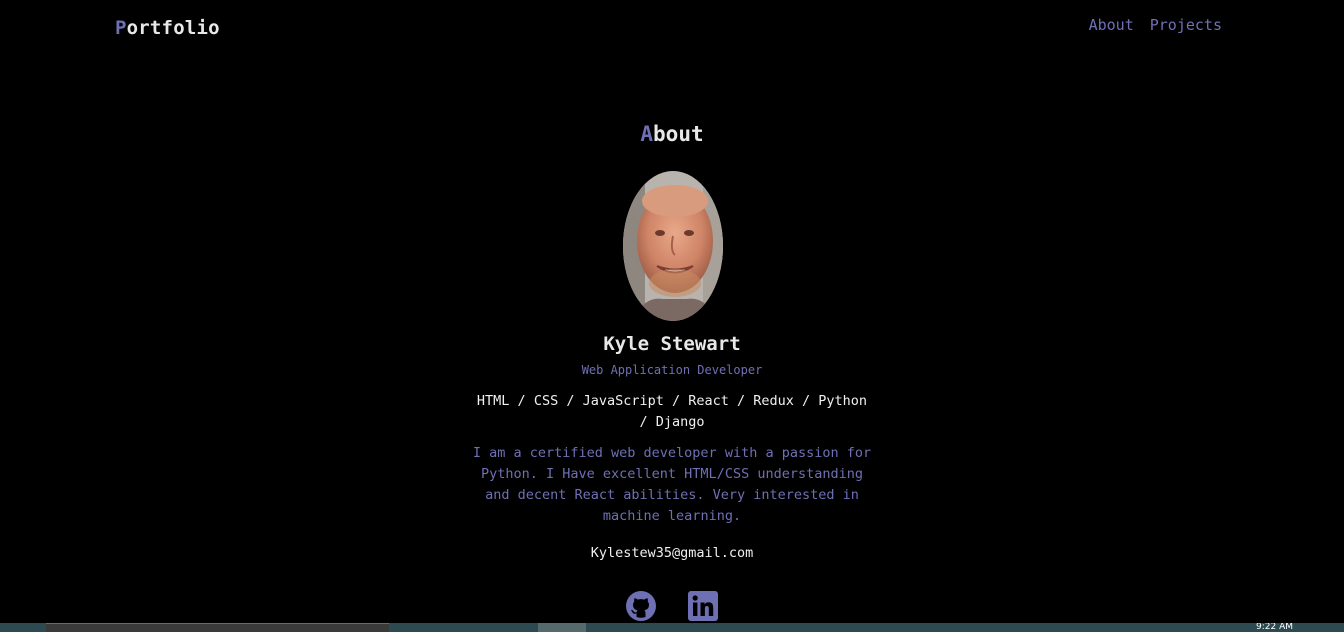 This screenshot has width=1344, height=632. Describe the element at coordinates (647, 134) in the screenshot. I see `about-heading-initial: A` at that location.